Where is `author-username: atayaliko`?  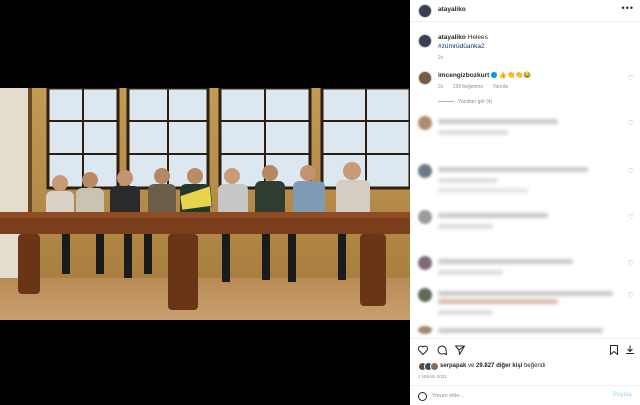 author-username: atayaliko is located at coordinates (452, 9).